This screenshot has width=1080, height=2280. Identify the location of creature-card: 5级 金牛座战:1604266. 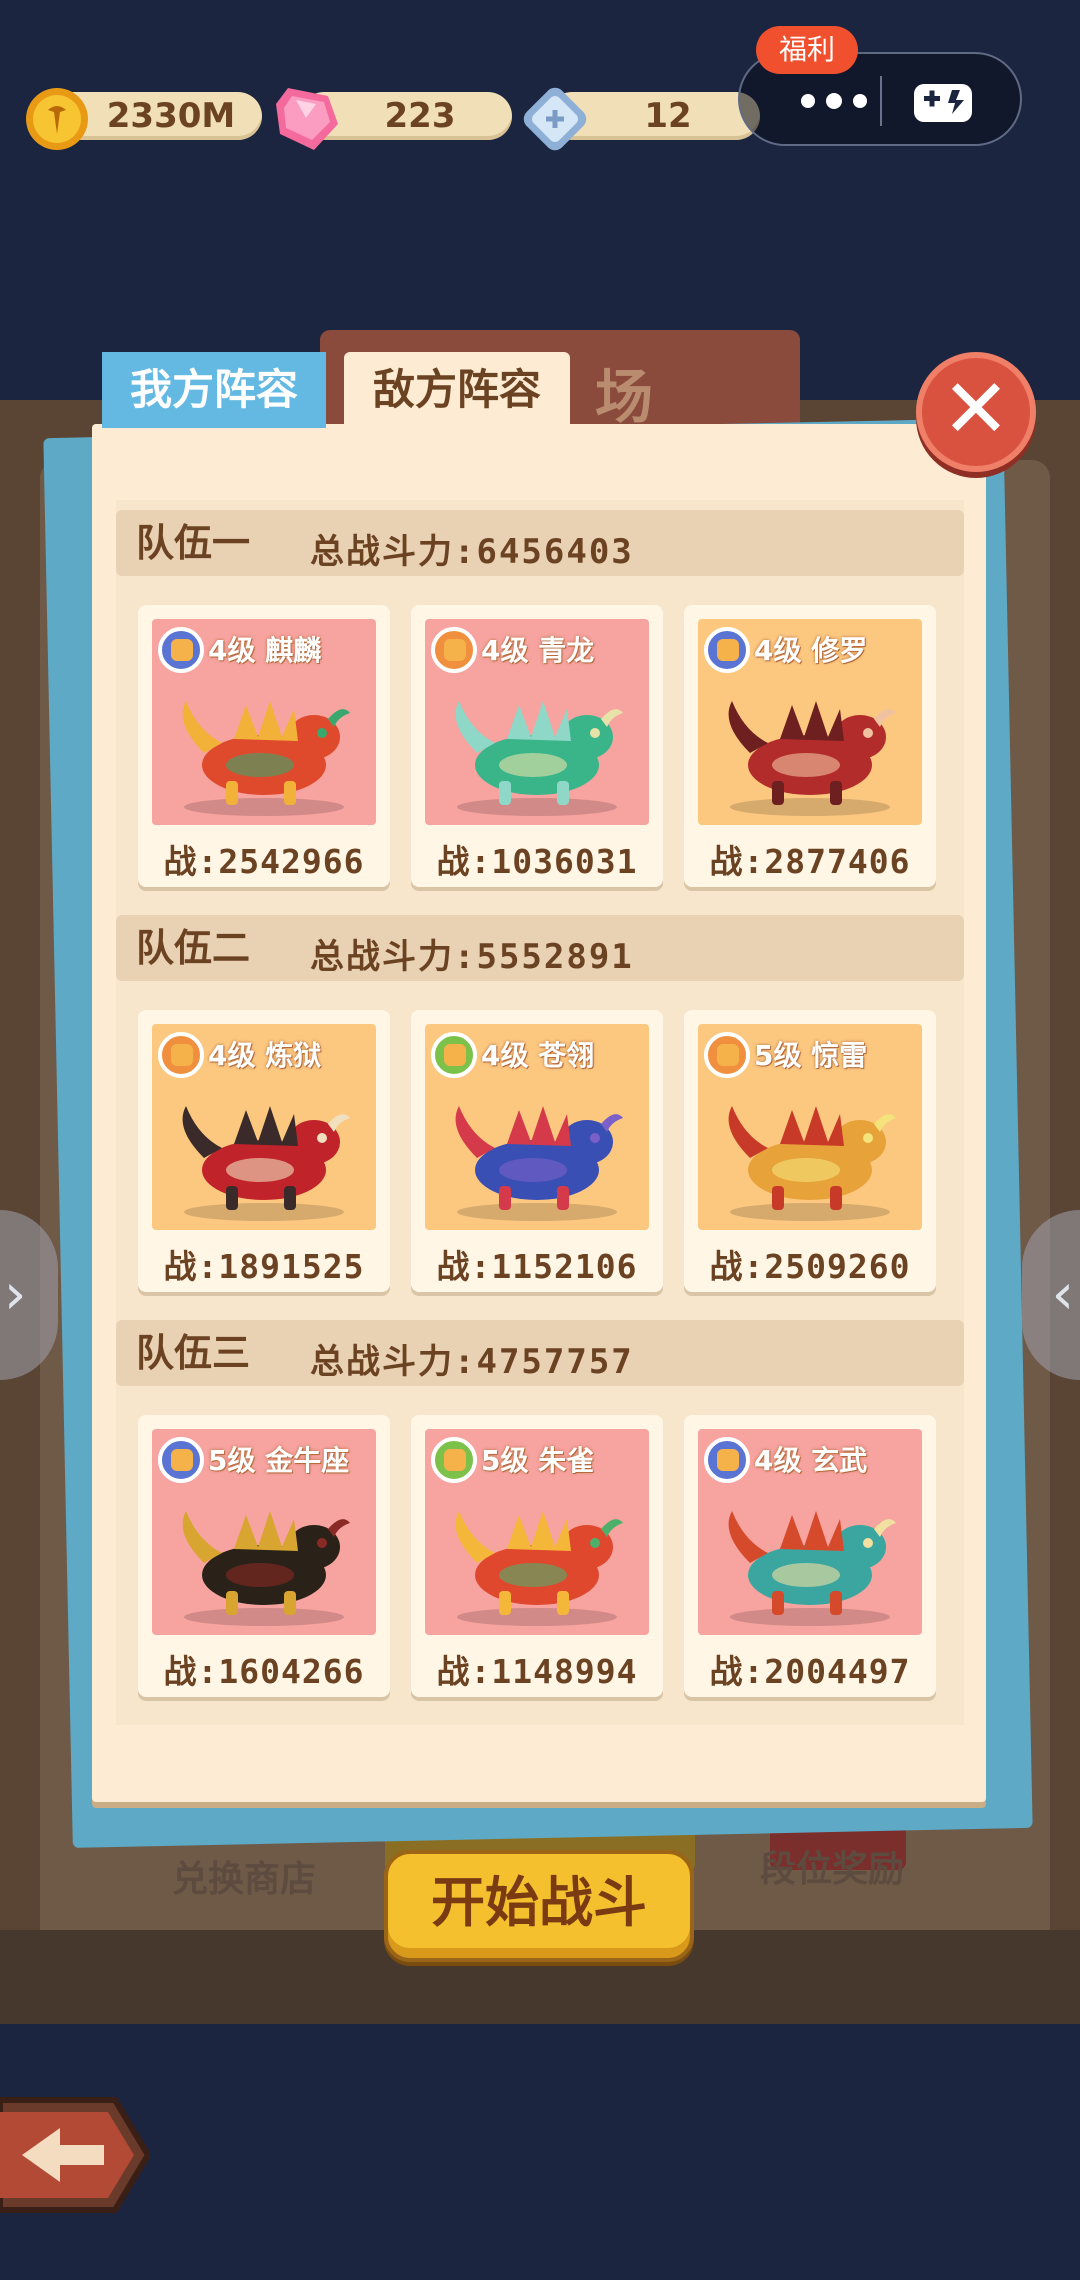
(264, 1556).